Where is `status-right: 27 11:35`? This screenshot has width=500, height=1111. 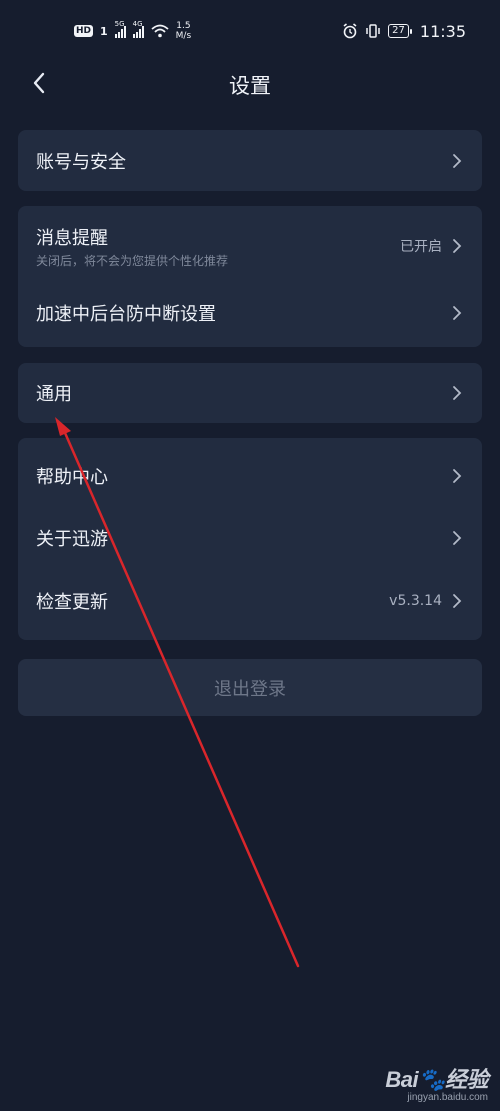
status-right: 27 11:35 is located at coordinates (404, 31).